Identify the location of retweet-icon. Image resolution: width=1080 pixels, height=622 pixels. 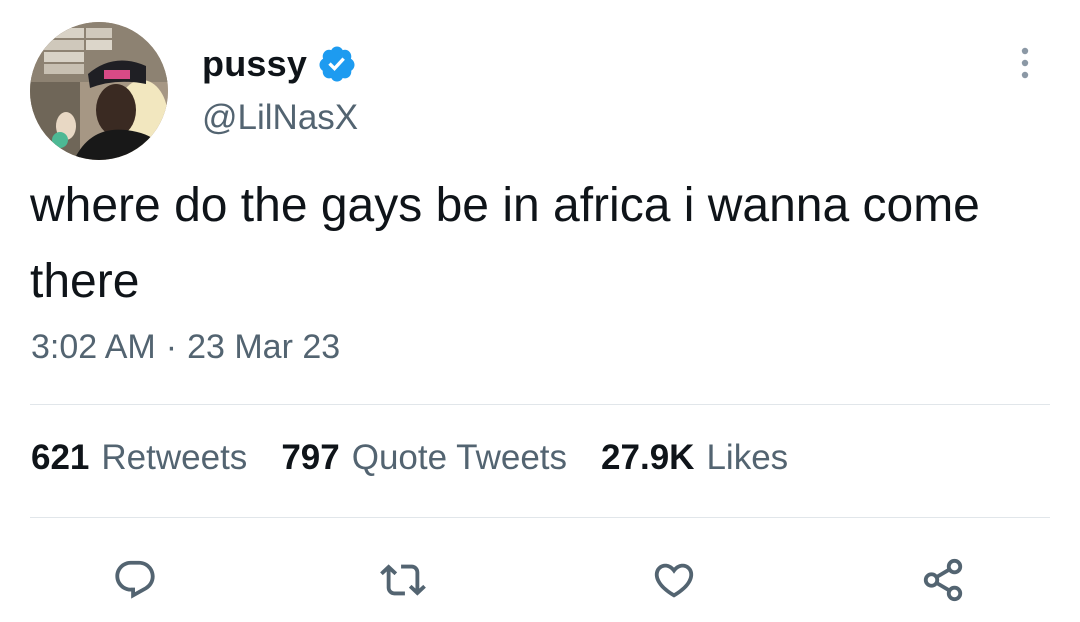
(403, 580).